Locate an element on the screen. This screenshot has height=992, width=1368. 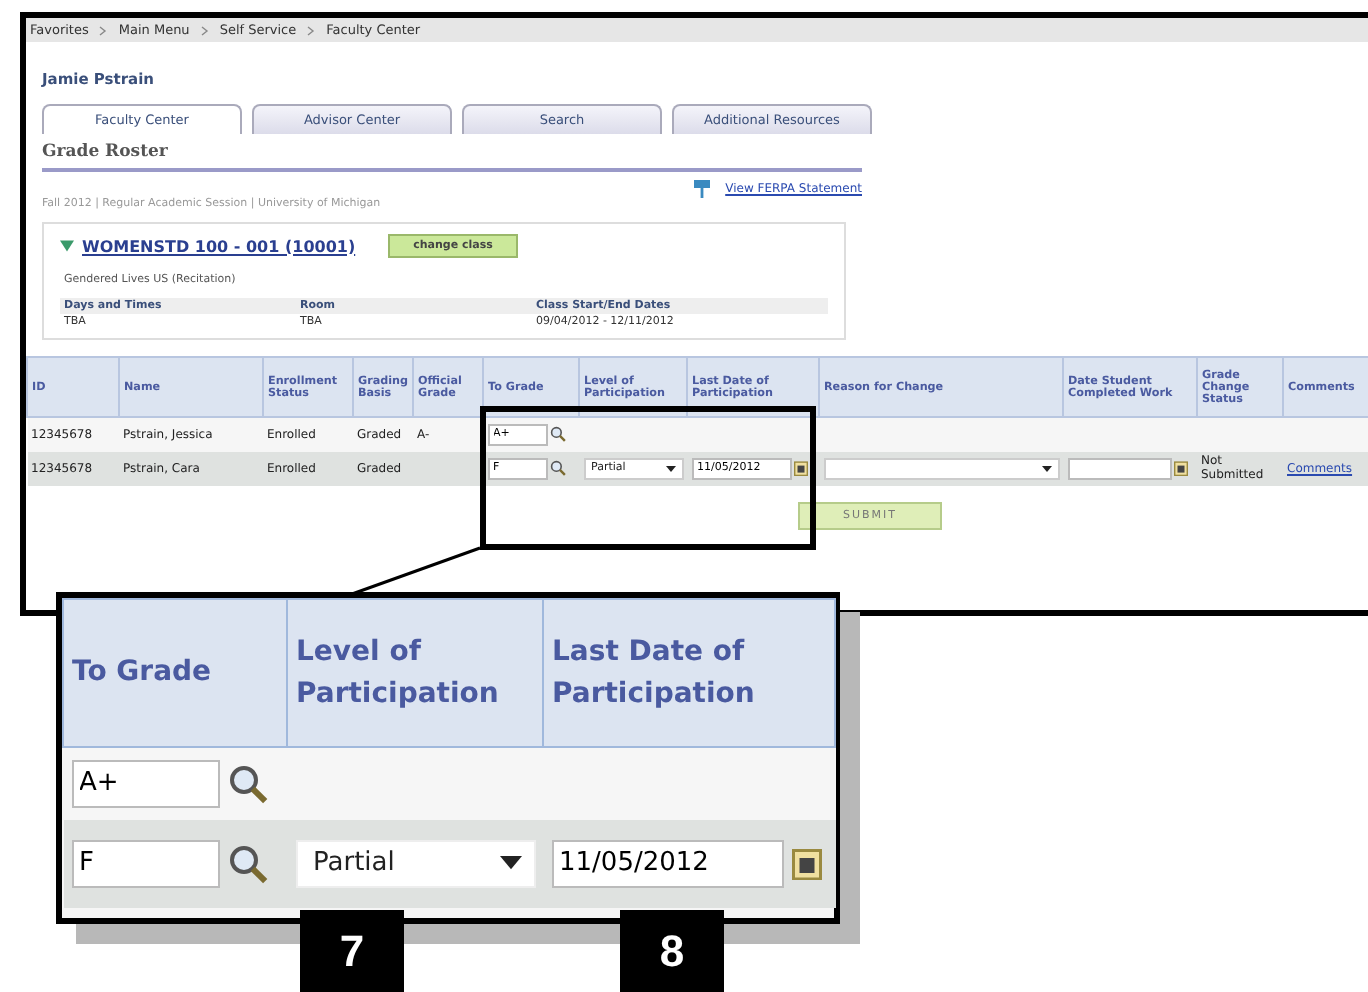
date-input: 11/05/2012 is located at coordinates (667, 863).